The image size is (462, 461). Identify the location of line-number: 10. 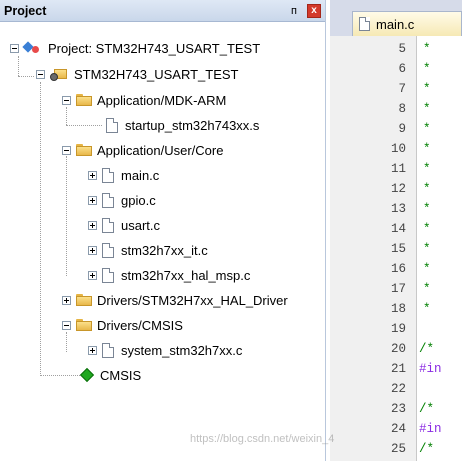
(398, 149).